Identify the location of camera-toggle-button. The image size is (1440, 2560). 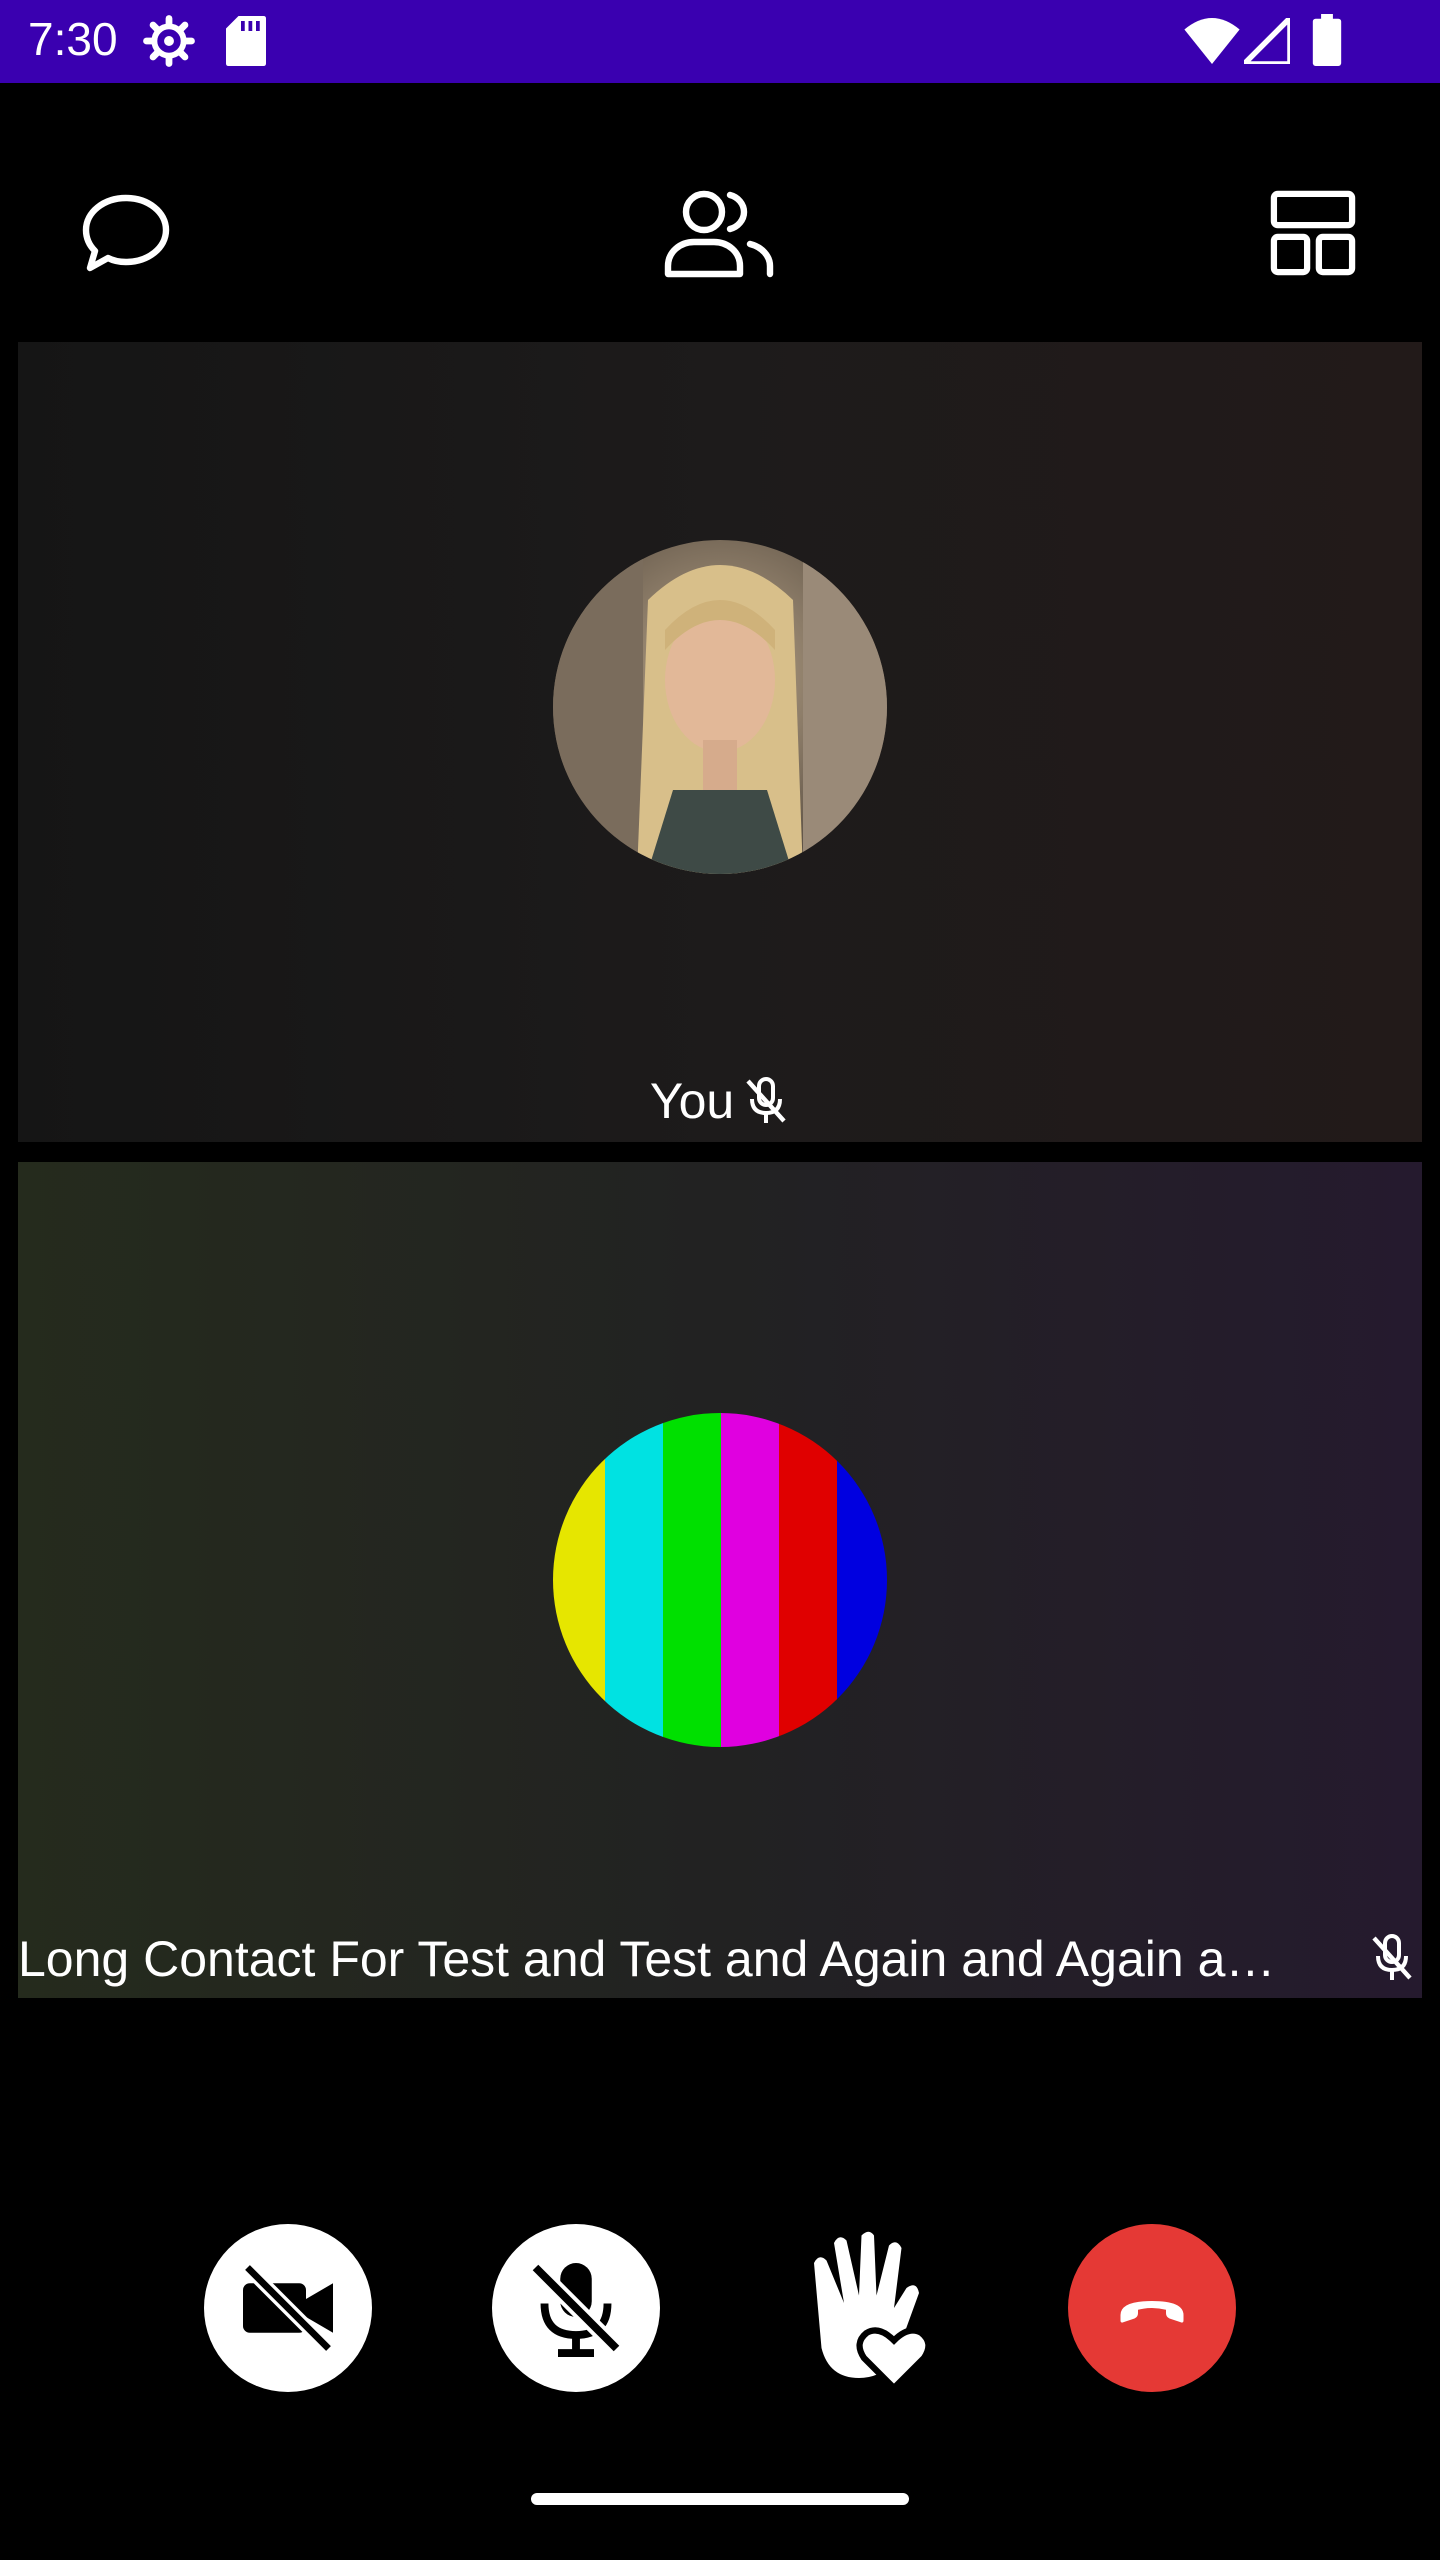
(288, 2308).